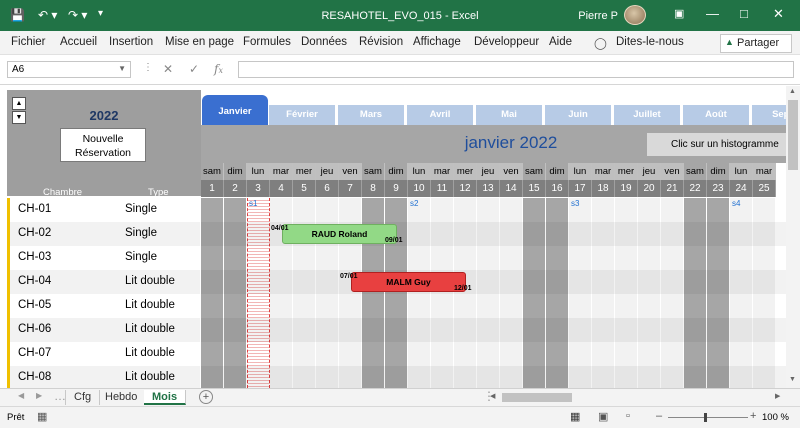 This screenshot has height=428, width=800. Describe the element at coordinates (679, 13) in the screenshot. I see `ribbon-display-icon: ▣` at that location.